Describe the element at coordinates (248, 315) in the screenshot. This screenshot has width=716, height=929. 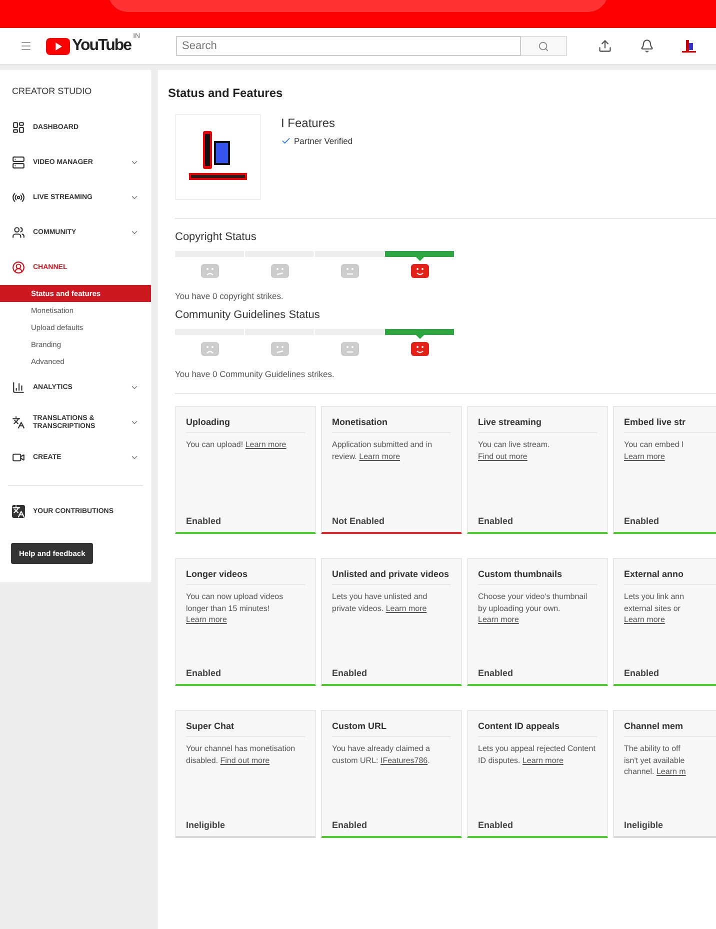
I see `status-title: Community Guidelines Status` at that location.